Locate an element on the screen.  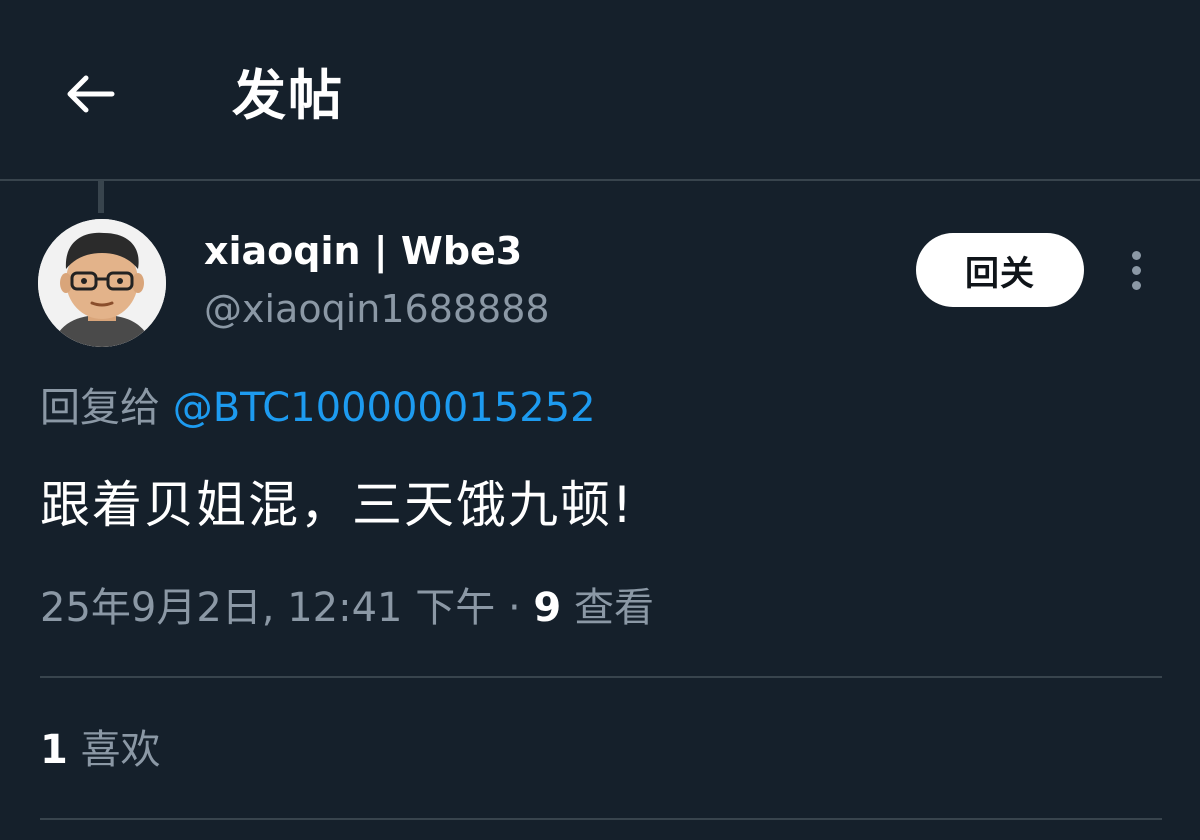
cartoon-avatar-icon is located at coordinates (102, 283).